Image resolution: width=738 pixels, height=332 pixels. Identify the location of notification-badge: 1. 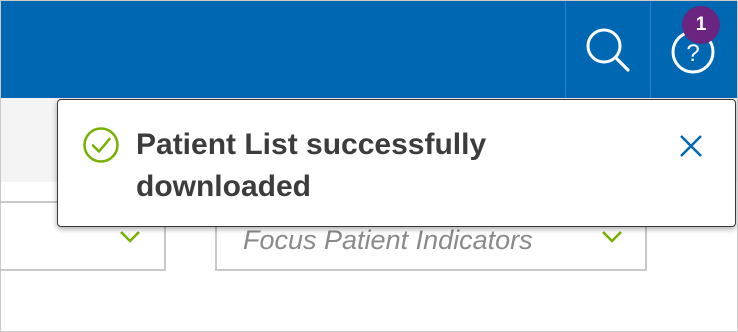
(701, 25).